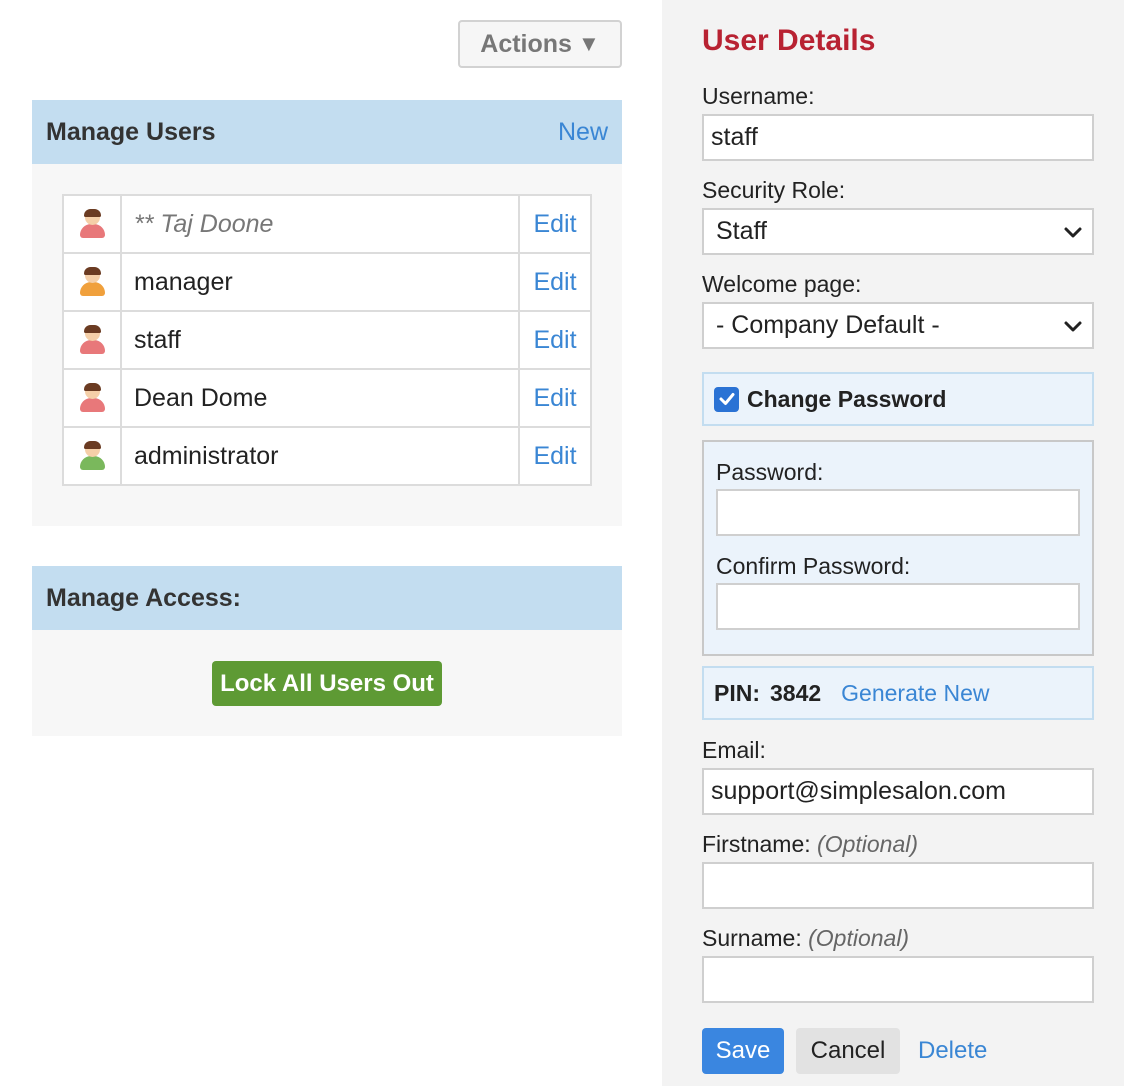  What do you see at coordinates (782, 284) in the screenshot?
I see `welcome-page-label: Welcome page:` at bounding box center [782, 284].